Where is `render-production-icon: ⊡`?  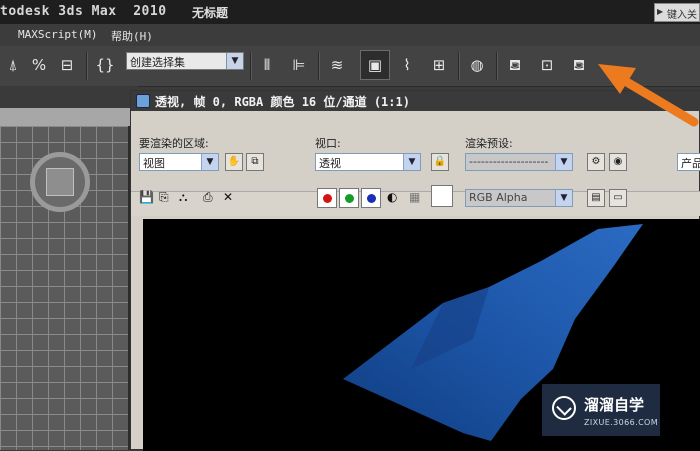 render-production-icon: ⊡ is located at coordinates (547, 65).